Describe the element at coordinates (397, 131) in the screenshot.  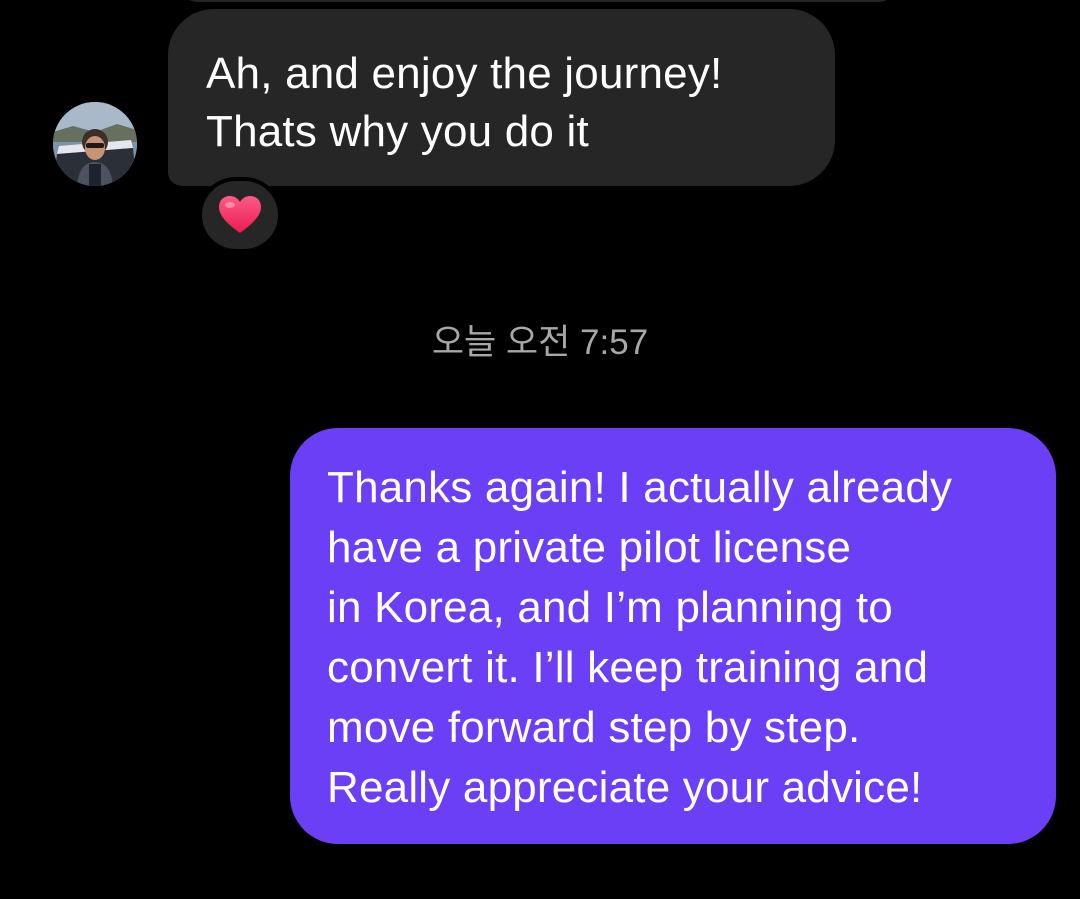
I see `incoming-message-line: Thats why you do it` at that location.